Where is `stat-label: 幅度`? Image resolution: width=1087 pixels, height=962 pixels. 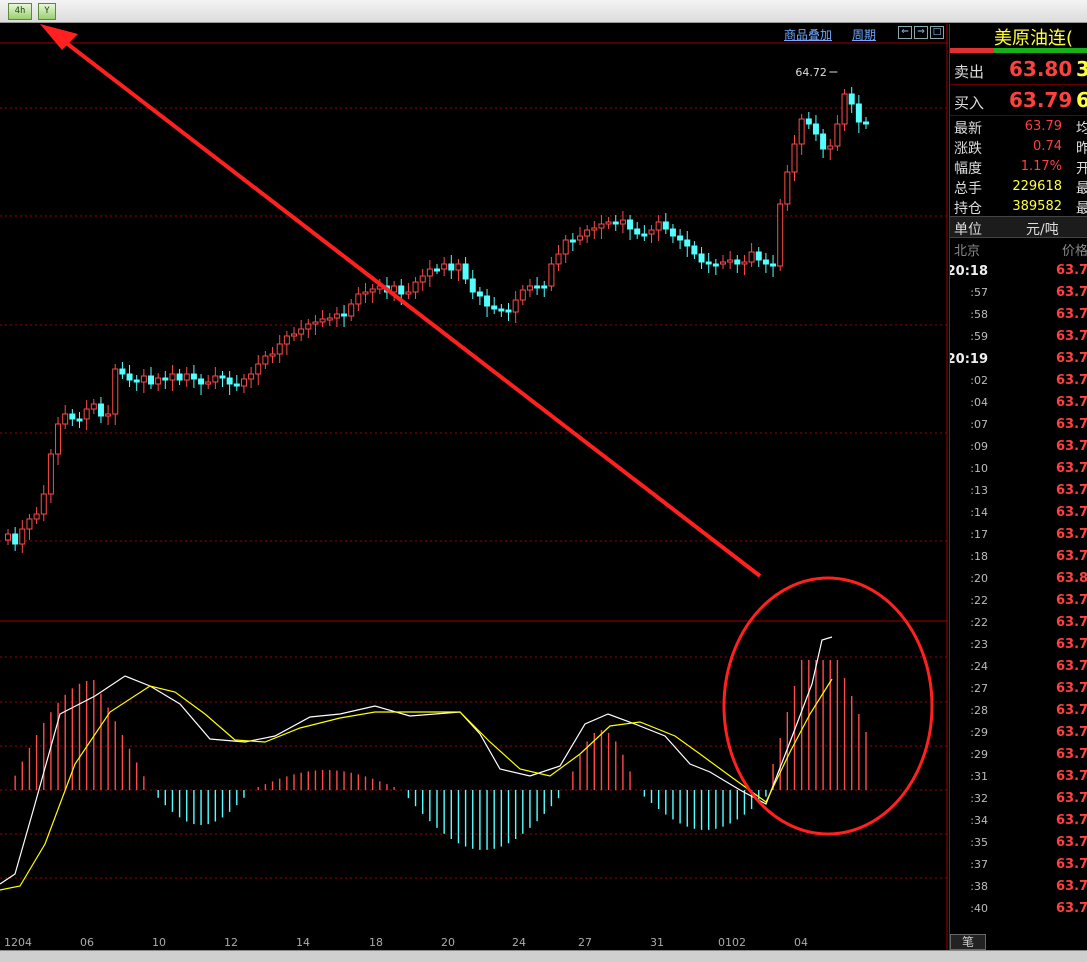 stat-label: 幅度 is located at coordinates (968, 169).